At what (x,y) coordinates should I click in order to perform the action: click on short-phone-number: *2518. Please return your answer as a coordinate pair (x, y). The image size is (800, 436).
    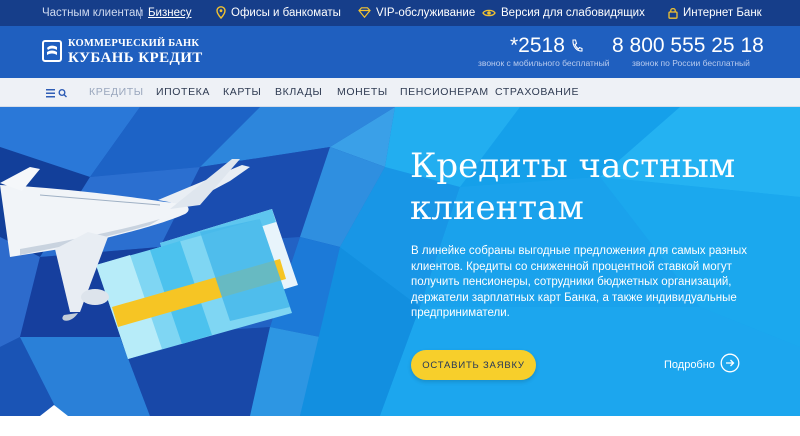
    Looking at the image, I should click on (546, 46).